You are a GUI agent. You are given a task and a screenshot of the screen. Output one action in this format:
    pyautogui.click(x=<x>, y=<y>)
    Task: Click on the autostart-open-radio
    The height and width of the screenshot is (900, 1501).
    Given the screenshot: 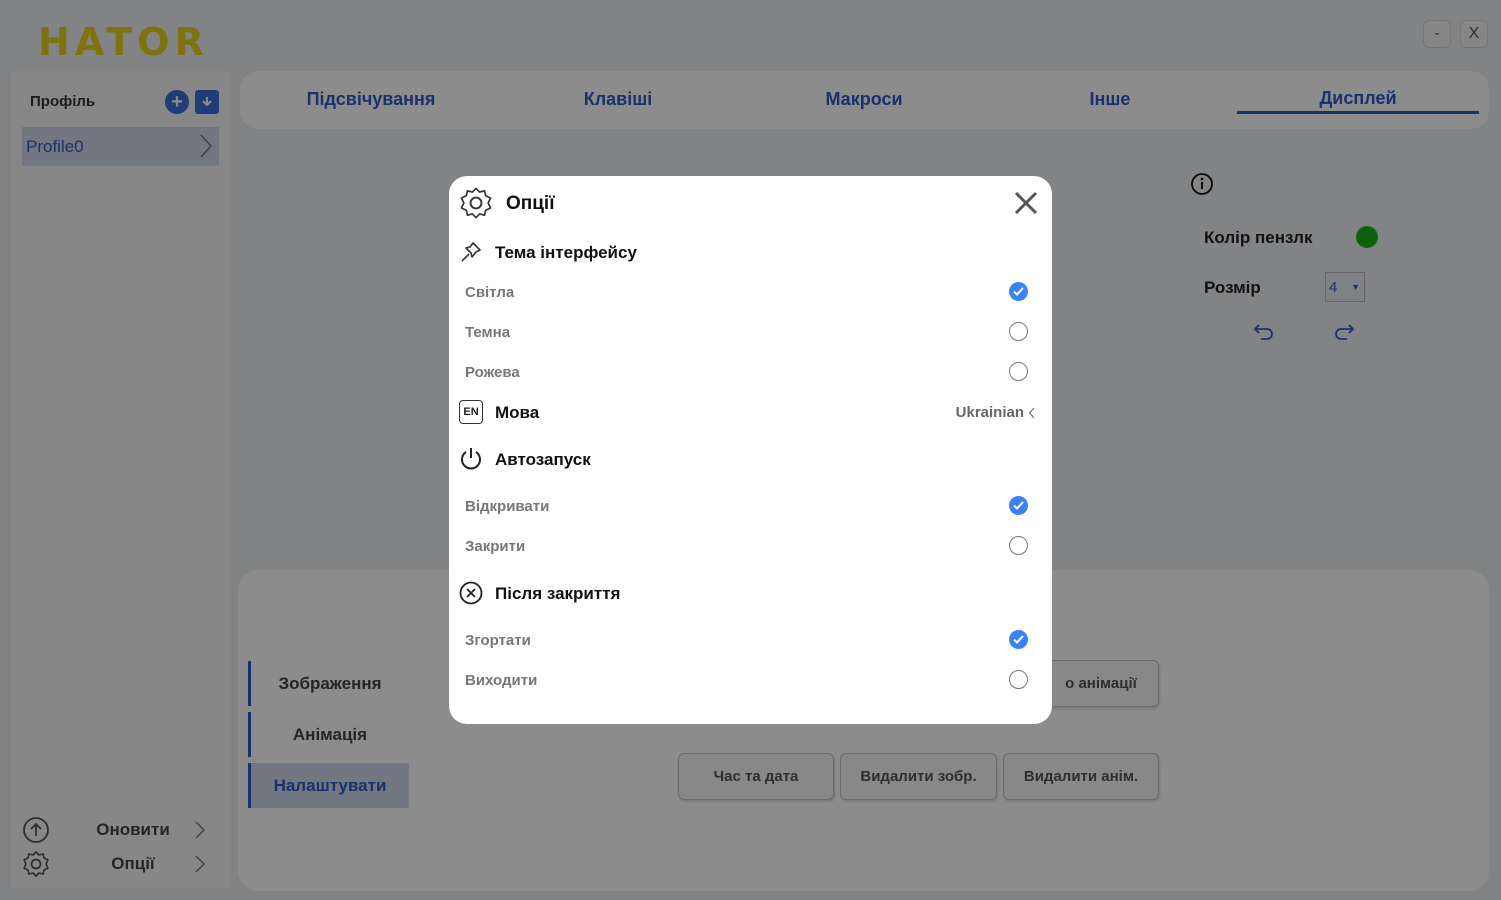 What is the action you would take?
    pyautogui.click(x=1018, y=505)
    